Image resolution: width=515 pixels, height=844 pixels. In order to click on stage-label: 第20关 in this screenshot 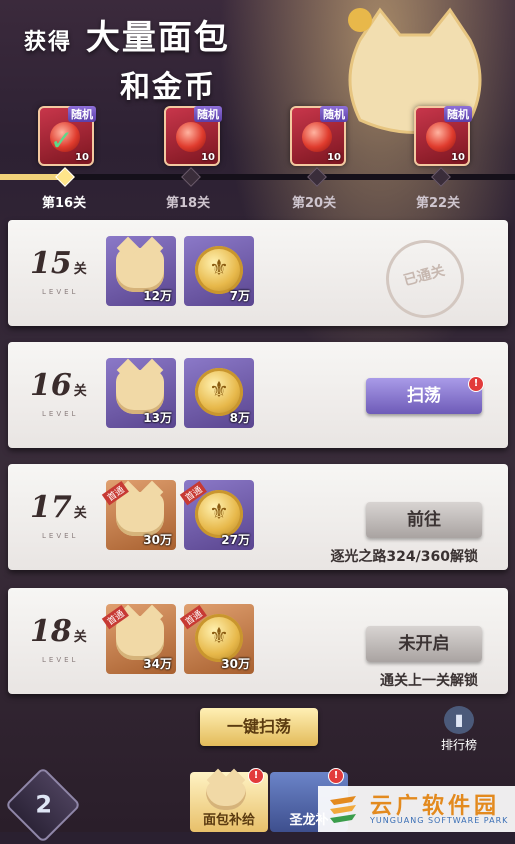, I will do `click(314, 203)`.